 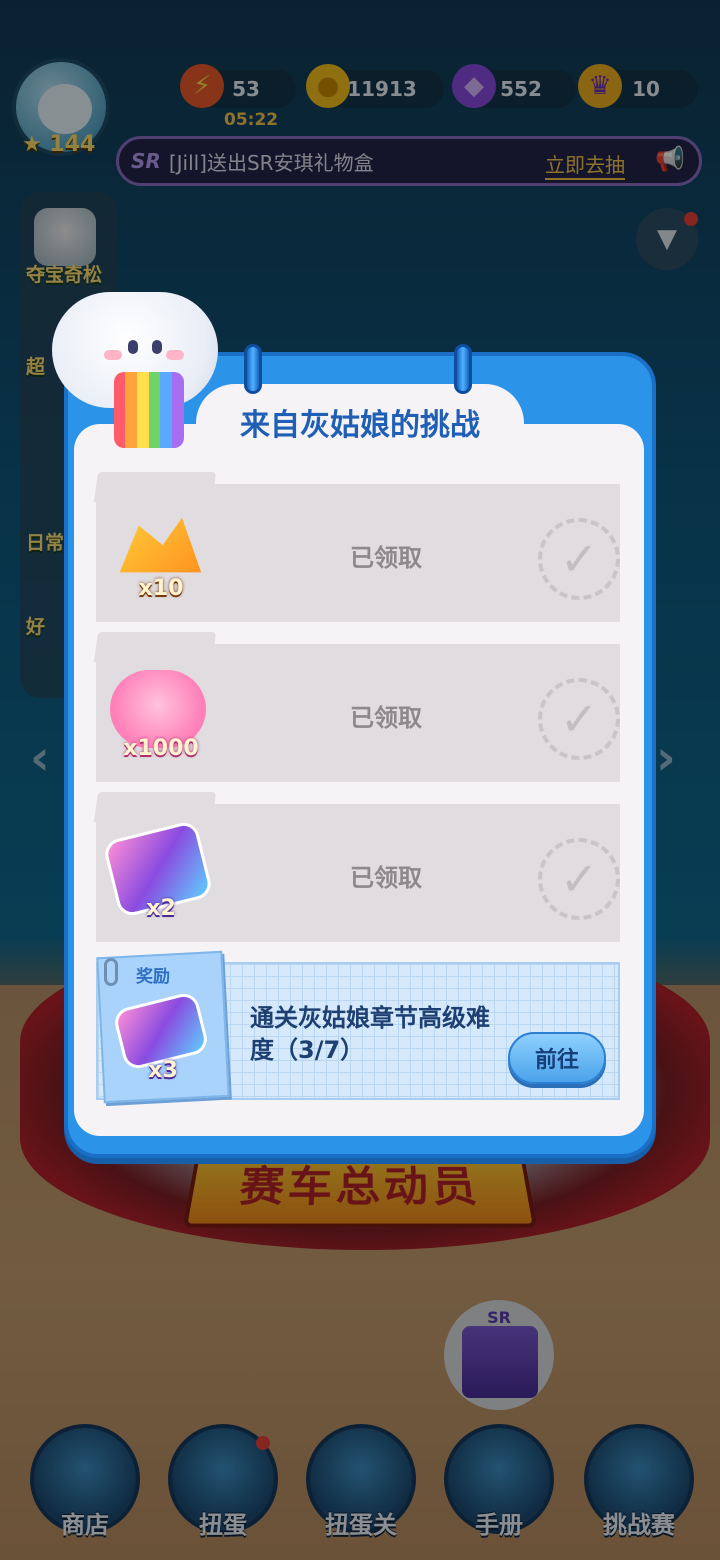 What do you see at coordinates (360, 425) in the screenshot?
I see `modal-title: 来自灰姑娘的挑战` at bounding box center [360, 425].